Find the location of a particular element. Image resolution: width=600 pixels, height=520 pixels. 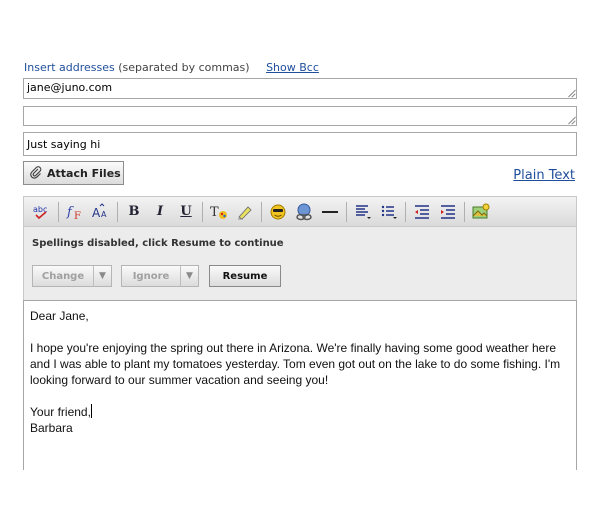

attach-files-label: Attach Files is located at coordinates (84, 173).